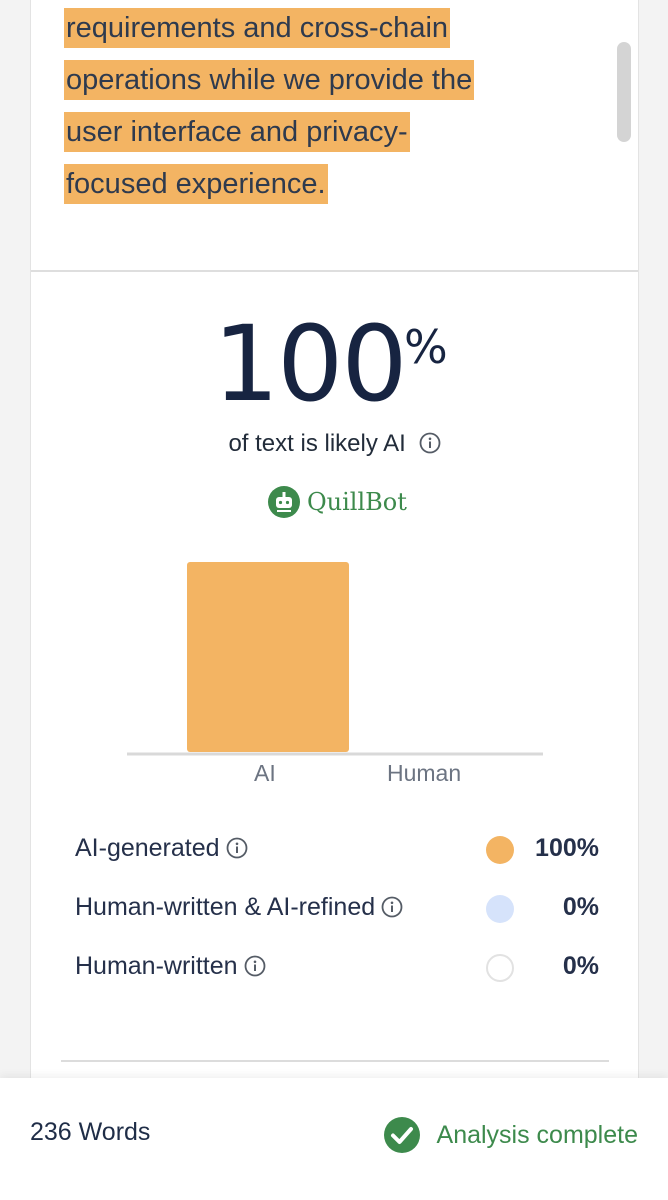 The width and height of the screenshot is (668, 1200). What do you see at coordinates (401, 1135) in the screenshot?
I see `check-circle-icon` at bounding box center [401, 1135].